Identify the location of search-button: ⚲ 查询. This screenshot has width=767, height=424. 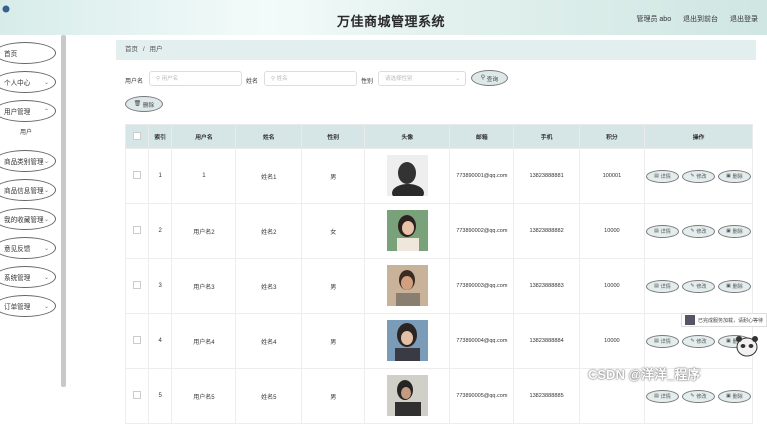
(489, 78).